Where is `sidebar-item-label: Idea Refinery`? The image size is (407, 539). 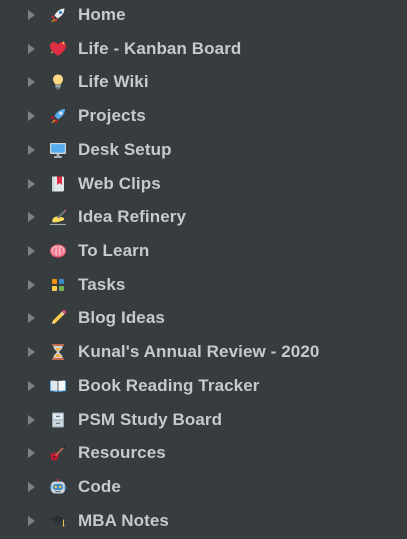 sidebar-item-label: Idea Refinery is located at coordinates (132, 216).